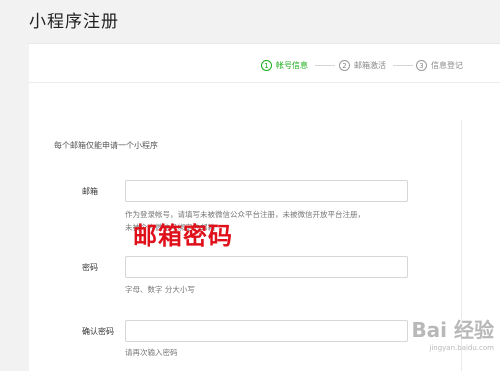  What do you see at coordinates (461, 348) in the screenshot?
I see `watermark-url: jingyan.baidu.com` at bounding box center [461, 348].